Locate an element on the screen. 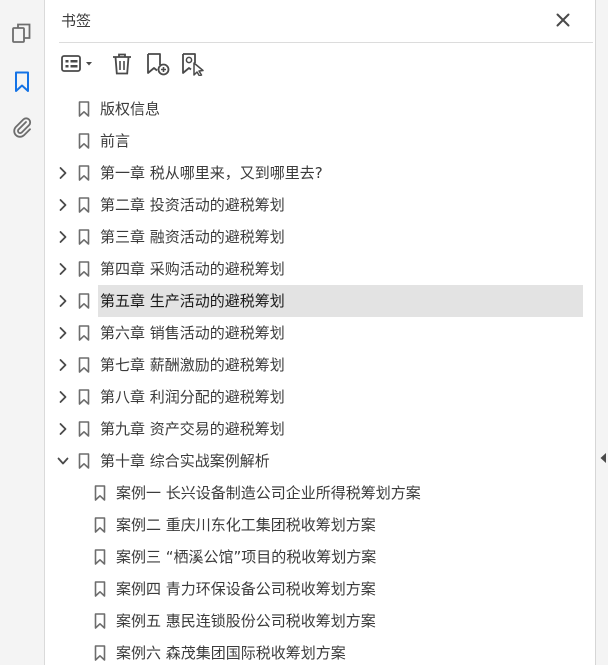  bookmark-item: 案例一 长兴设备制造公司企业所得税筹划方案 is located at coordinates (320, 493).